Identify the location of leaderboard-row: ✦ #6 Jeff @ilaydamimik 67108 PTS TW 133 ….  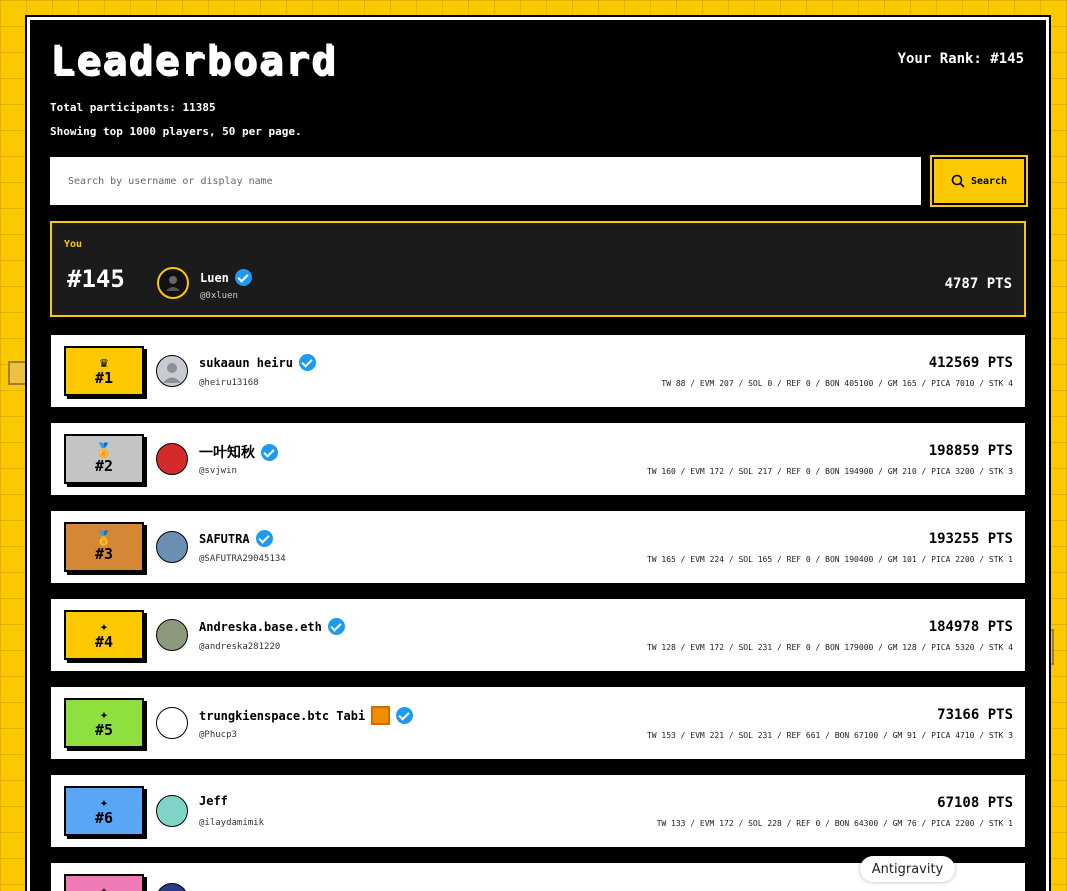
(538, 811).